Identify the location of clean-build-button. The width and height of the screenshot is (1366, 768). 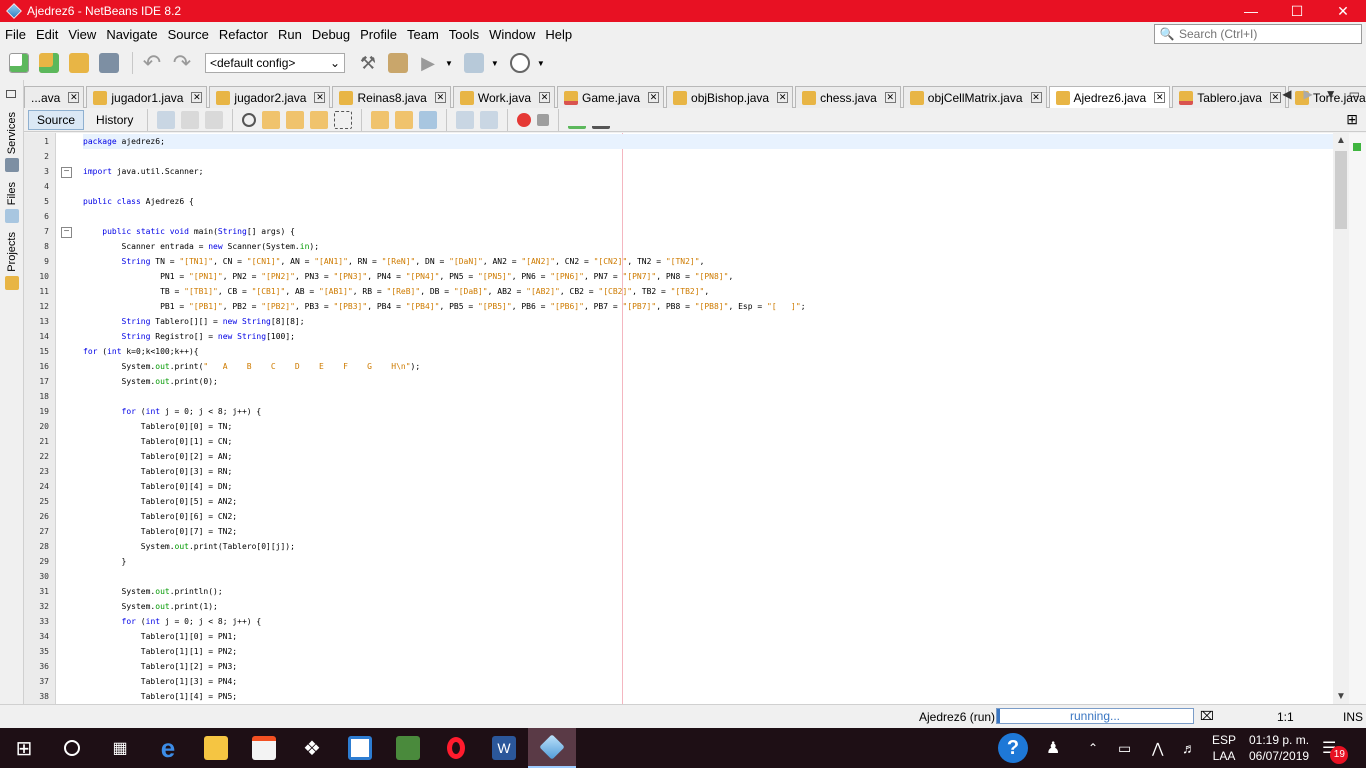
(398, 63).